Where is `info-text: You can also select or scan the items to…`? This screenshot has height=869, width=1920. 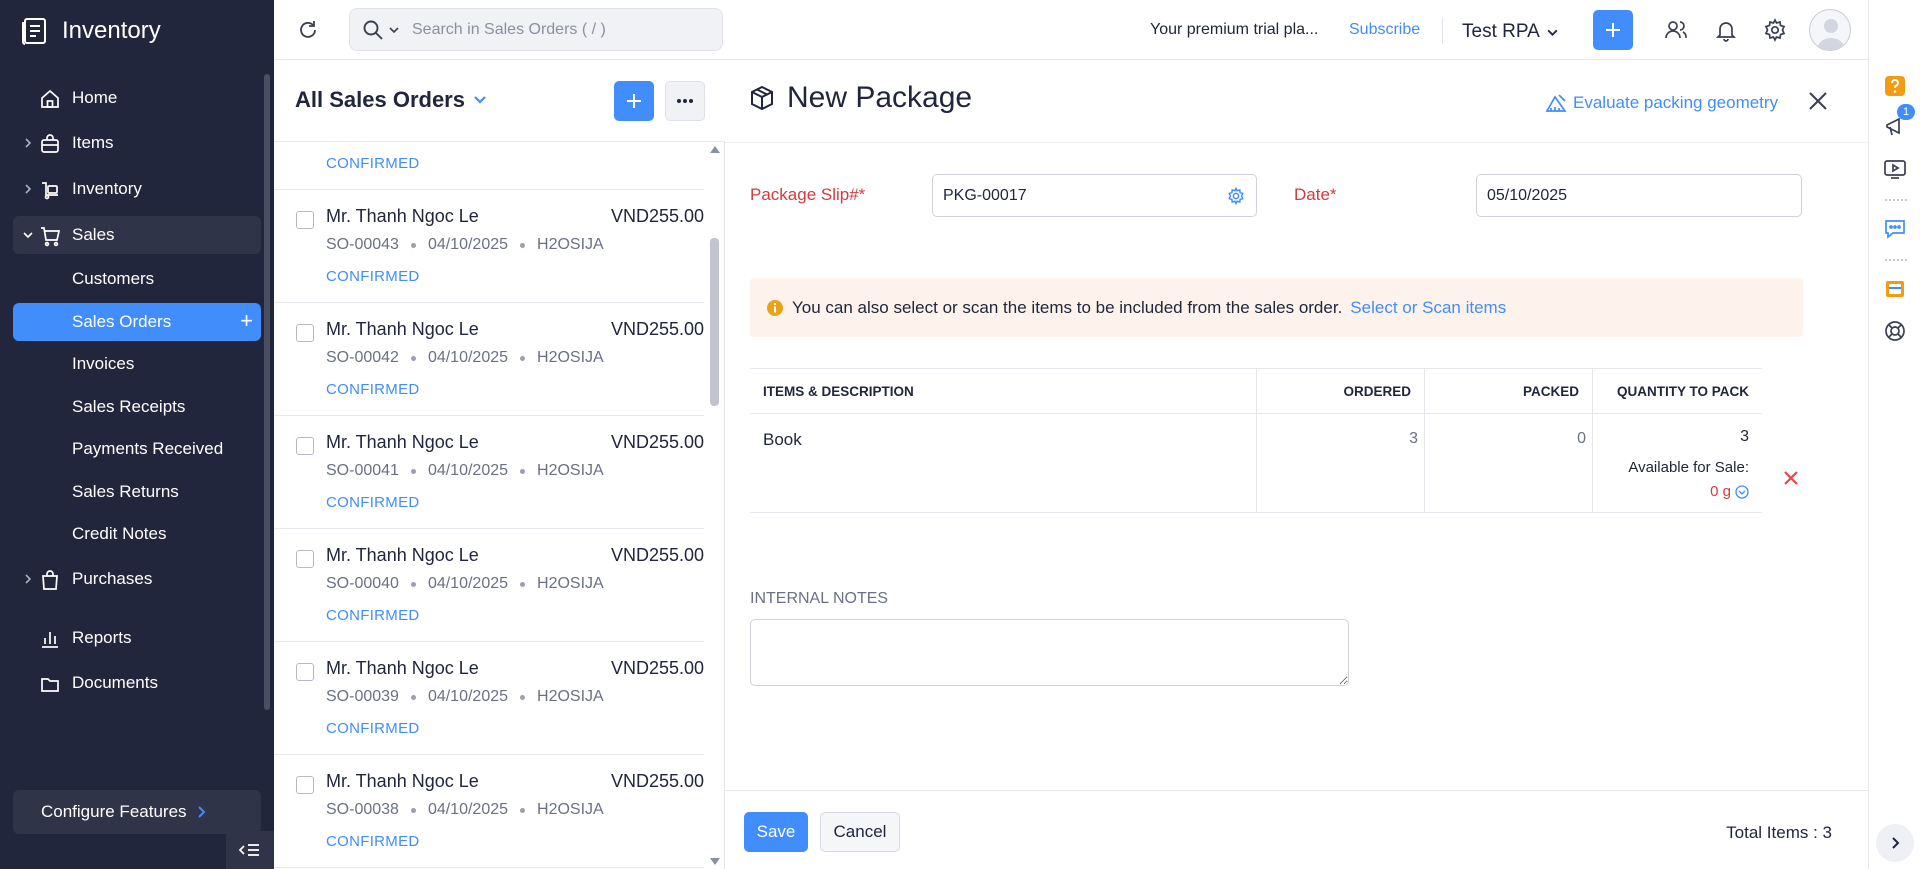 info-text: You can also select or scan the items to… is located at coordinates (1067, 307).